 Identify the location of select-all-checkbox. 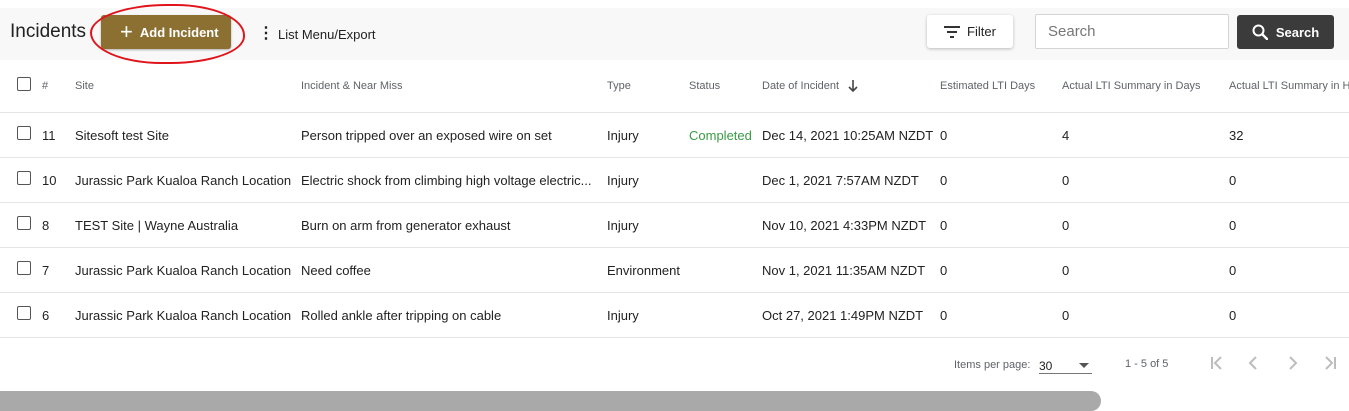
(24, 84).